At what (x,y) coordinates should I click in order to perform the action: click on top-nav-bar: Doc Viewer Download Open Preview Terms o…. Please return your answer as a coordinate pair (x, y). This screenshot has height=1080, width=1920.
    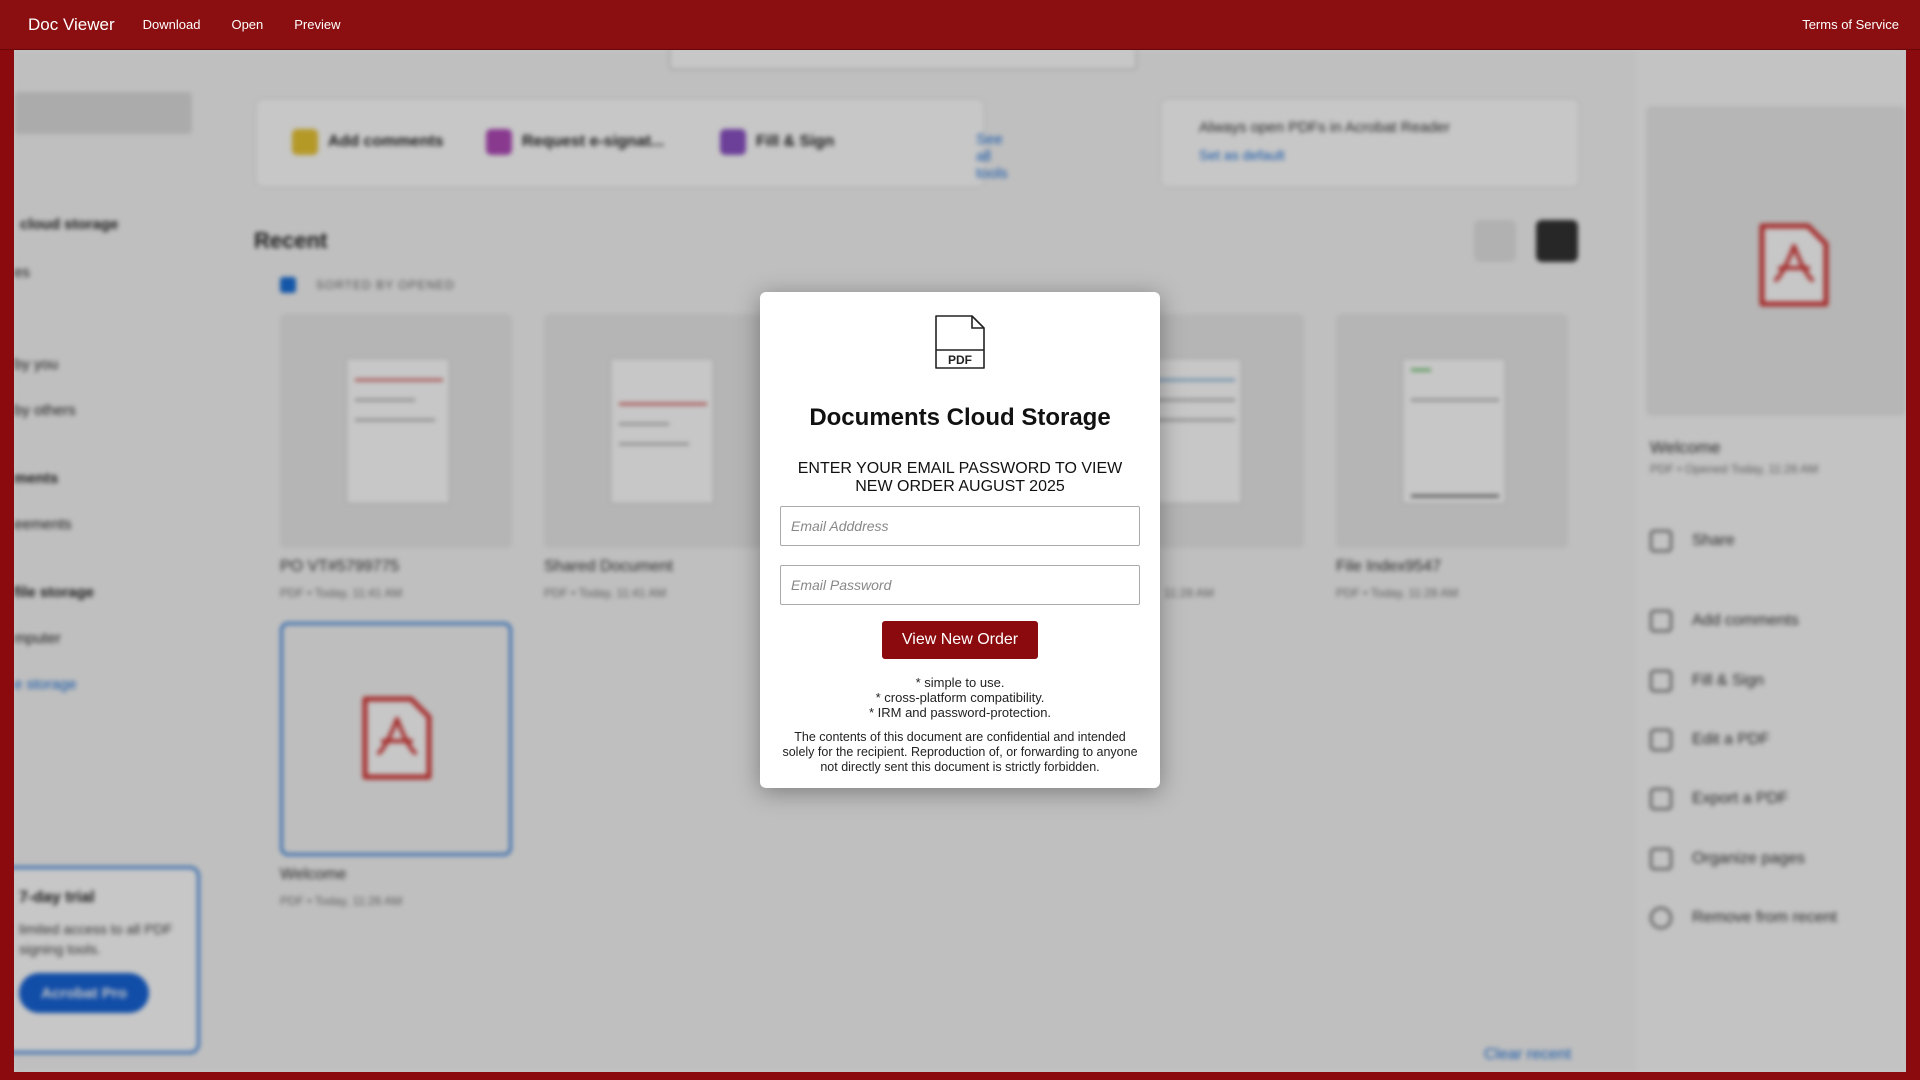
    Looking at the image, I should click on (960, 25).